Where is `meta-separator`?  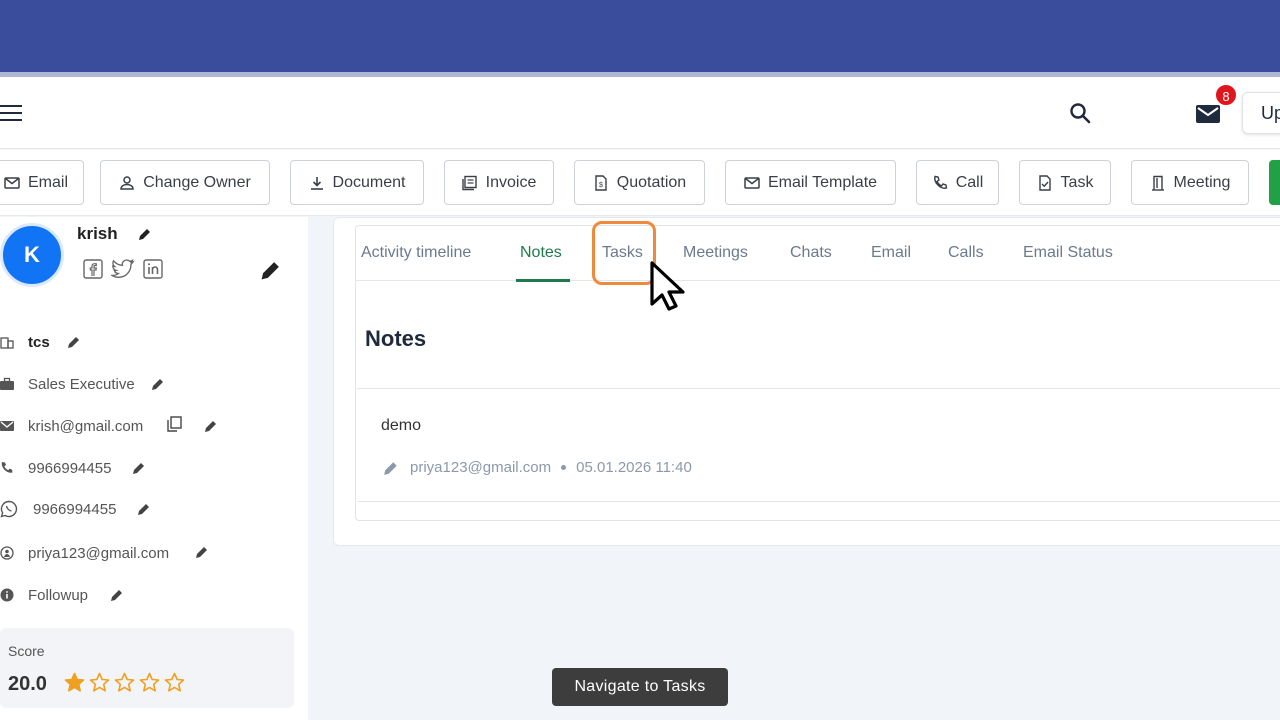
meta-separator is located at coordinates (564, 467).